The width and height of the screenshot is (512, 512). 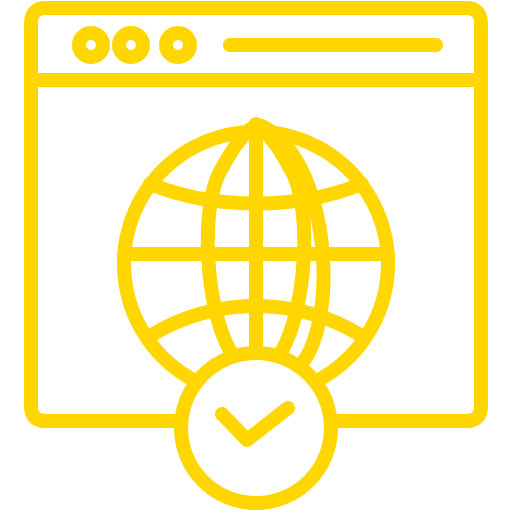 I want to click on window-dot-3-icon, so click(x=178, y=45).